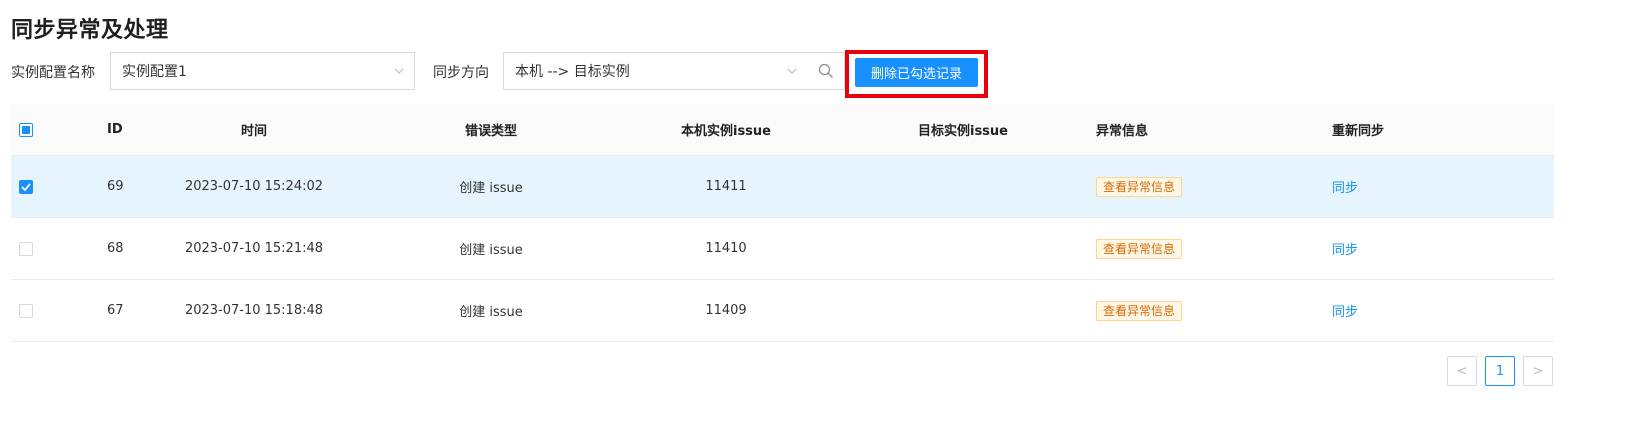 The height and width of the screenshot is (422, 1649). What do you see at coordinates (726, 310) in the screenshot?
I see `row-local-issue: 11409` at bounding box center [726, 310].